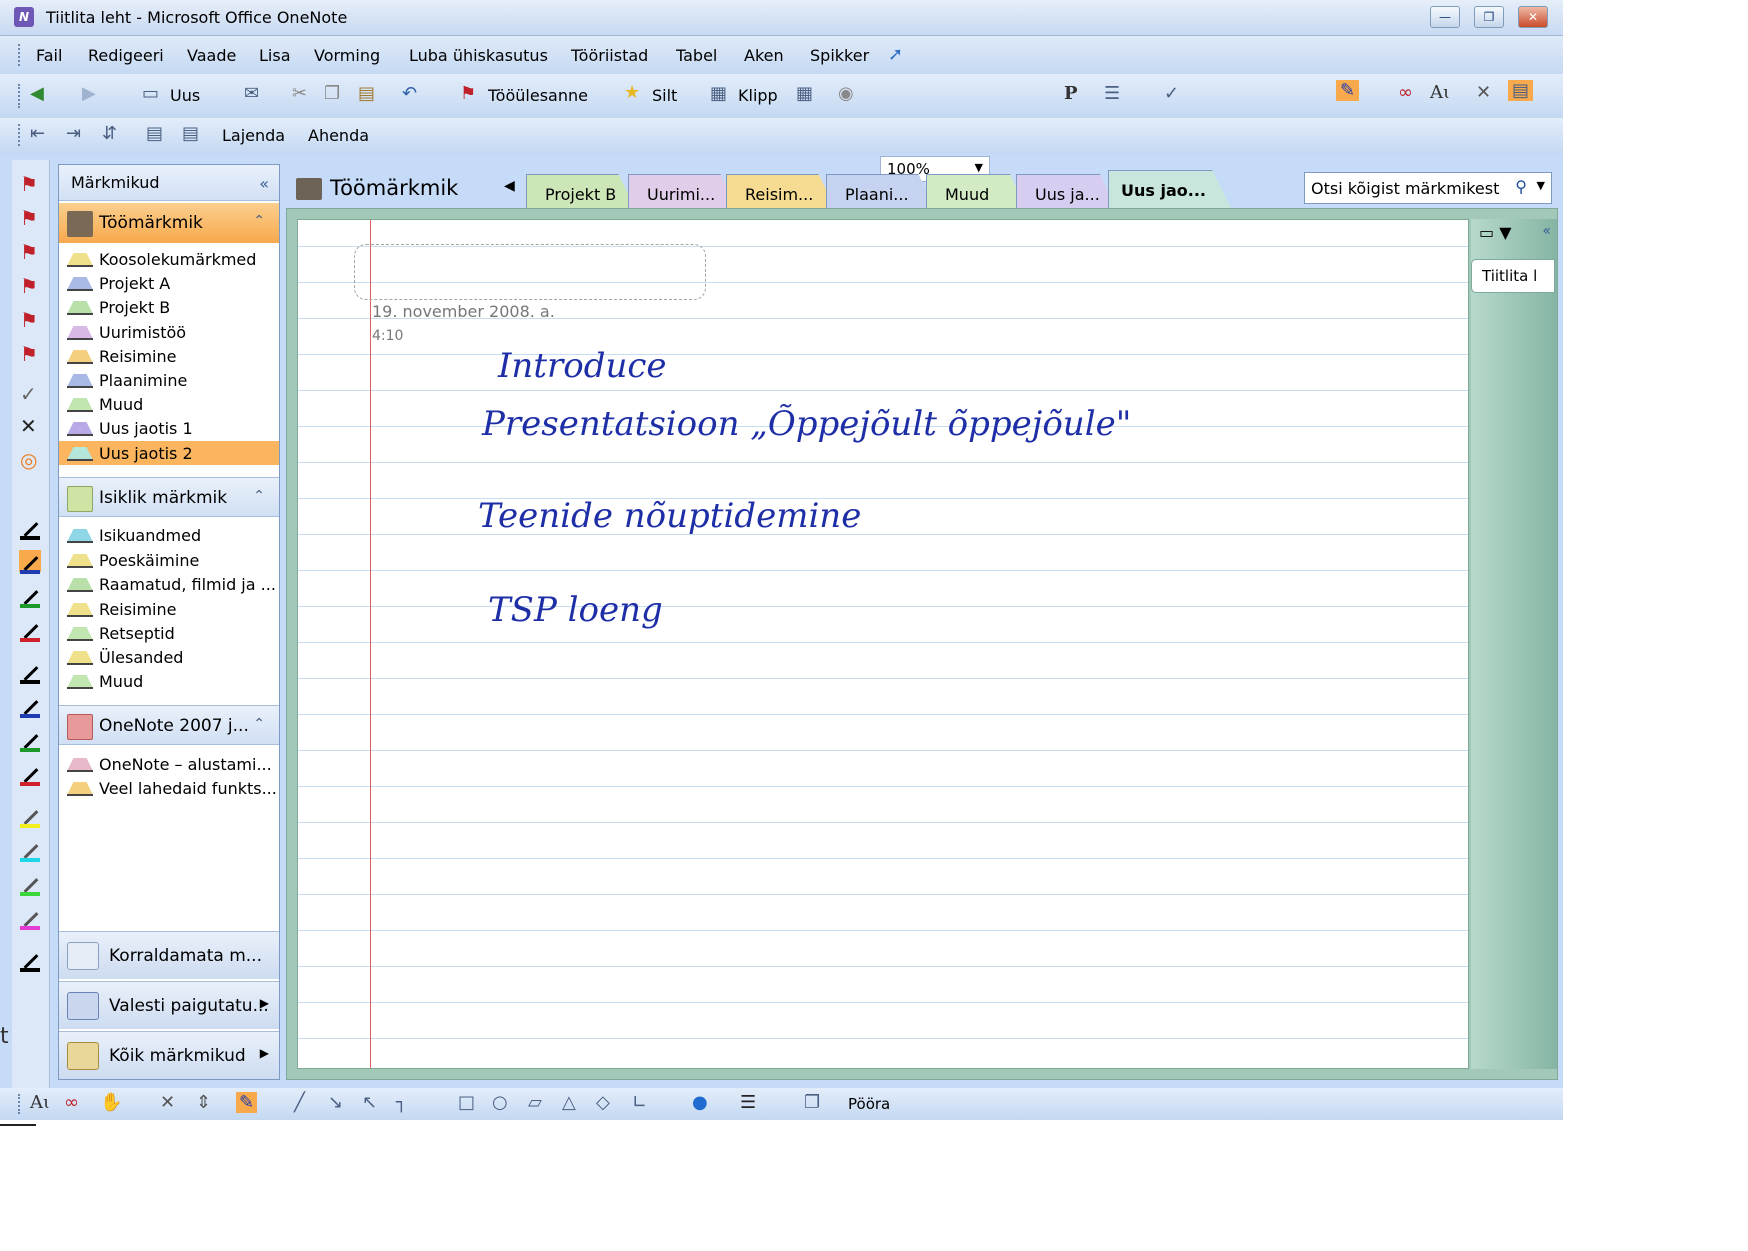 This screenshot has width=1748, height=1251. What do you see at coordinates (89, 93) in the screenshot?
I see `forward-icon: ▶` at bounding box center [89, 93].